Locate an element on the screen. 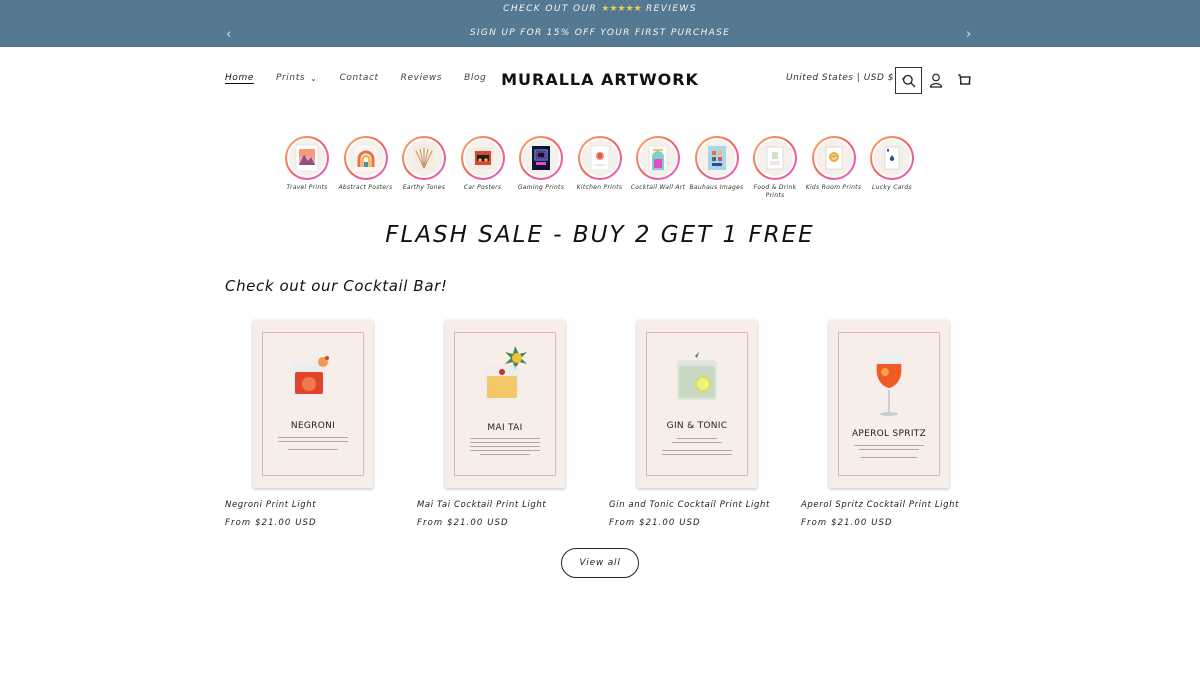 The width and height of the screenshot is (1200, 675). star-rating-icon: ★★★★★ is located at coordinates (621, 9).